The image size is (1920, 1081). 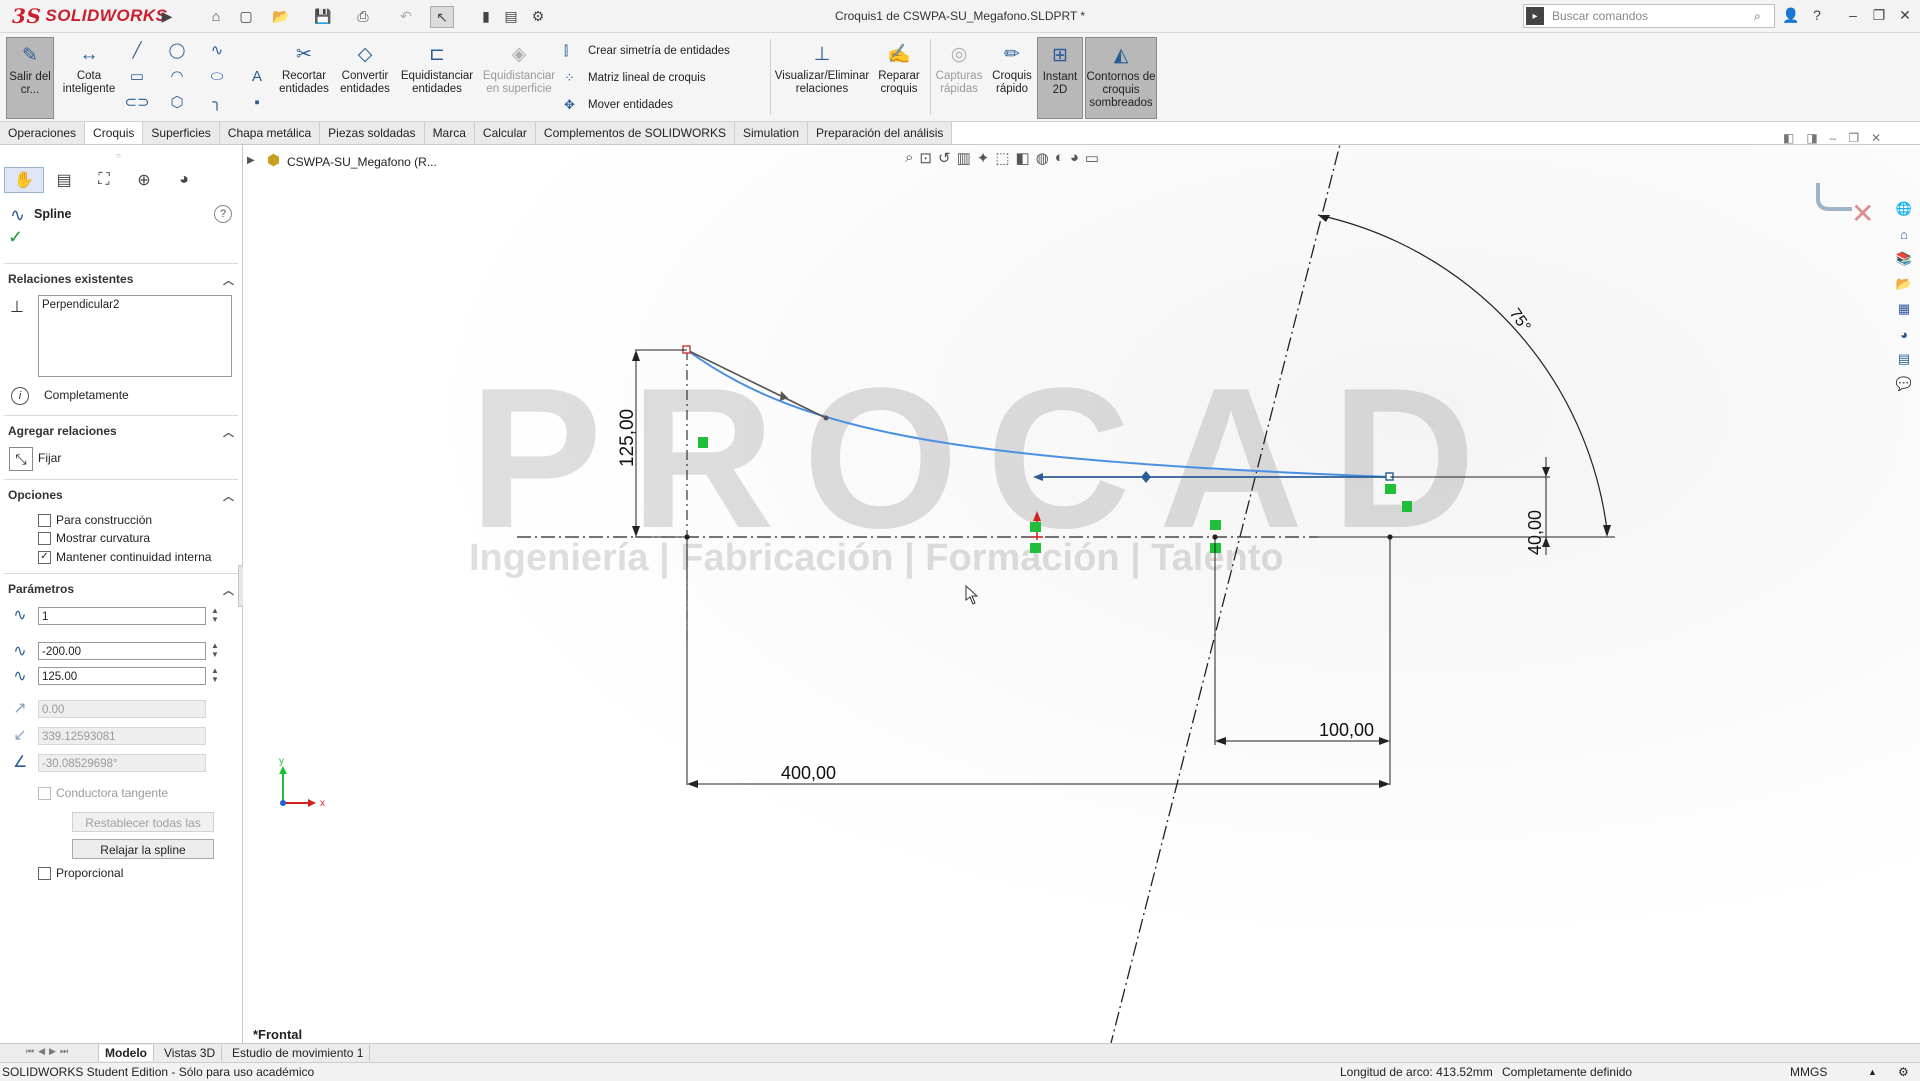 What do you see at coordinates (167, 16) in the screenshot?
I see `menu-expand-icon: ▶` at bounding box center [167, 16].